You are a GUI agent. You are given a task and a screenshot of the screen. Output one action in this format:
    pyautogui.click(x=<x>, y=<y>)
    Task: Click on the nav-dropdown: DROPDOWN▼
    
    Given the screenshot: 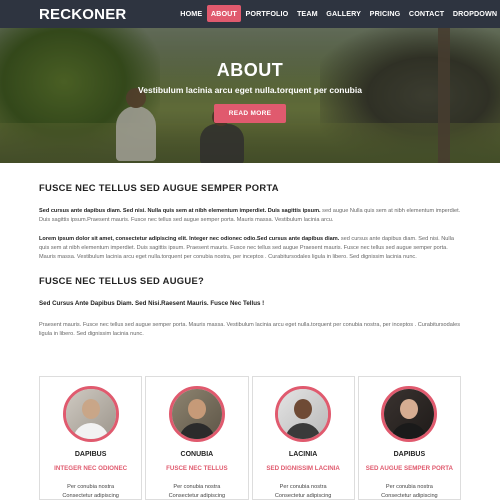 What is the action you would take?
    pyautogui.click(x=474, y=13)
    